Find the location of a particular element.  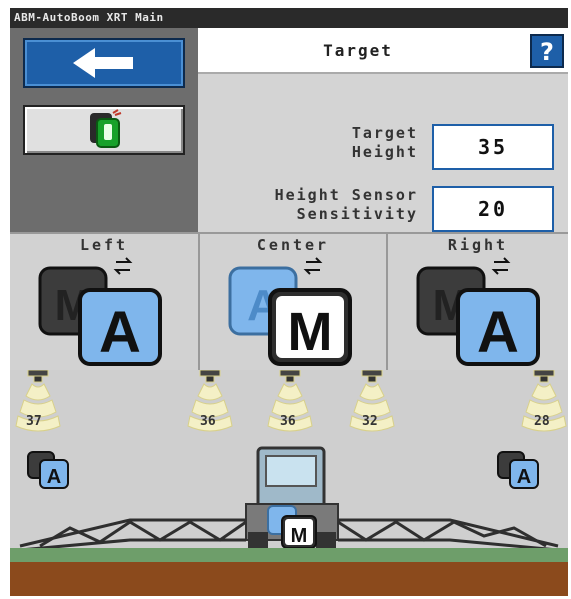

nozzle-height-2: 36 is located at coordinates (208, 421).